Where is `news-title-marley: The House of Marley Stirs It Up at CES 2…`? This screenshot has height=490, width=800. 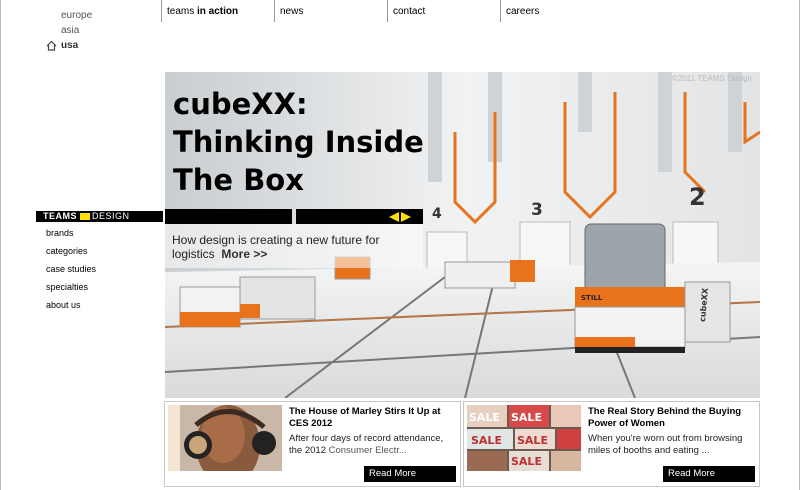 news-title-marley: The House of Marley Stirs It Up at CES 2… is located at coordinates (374, 418).